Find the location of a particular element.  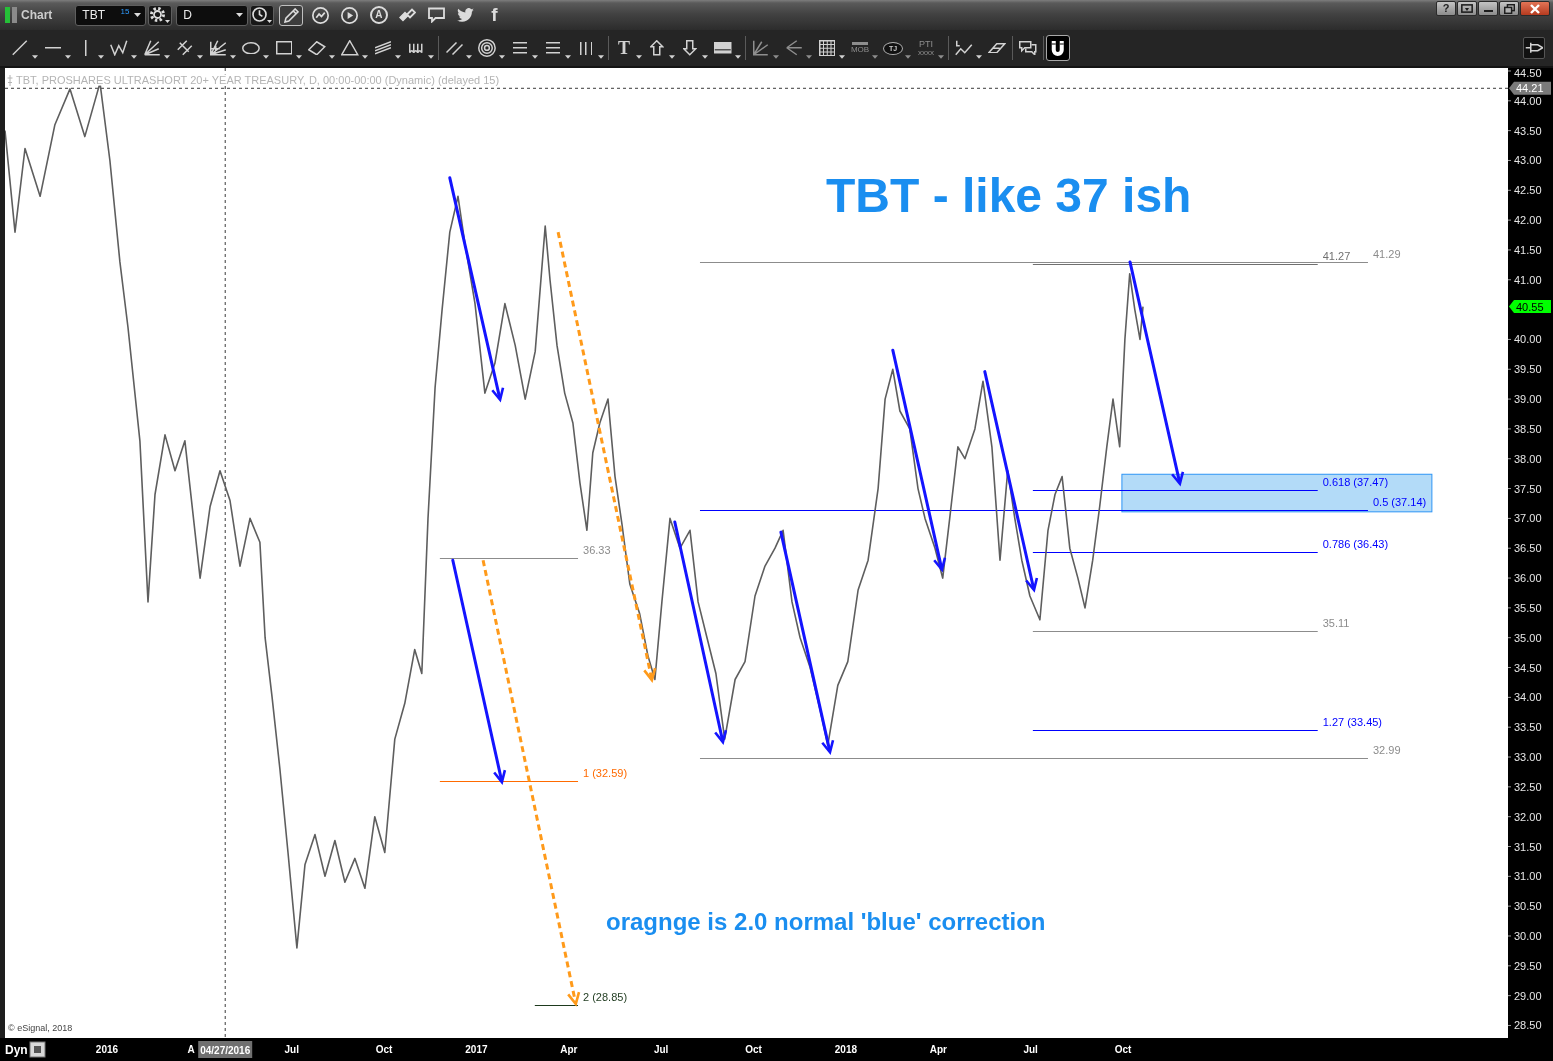

minimize-button is located at coordinates (1488, 8).